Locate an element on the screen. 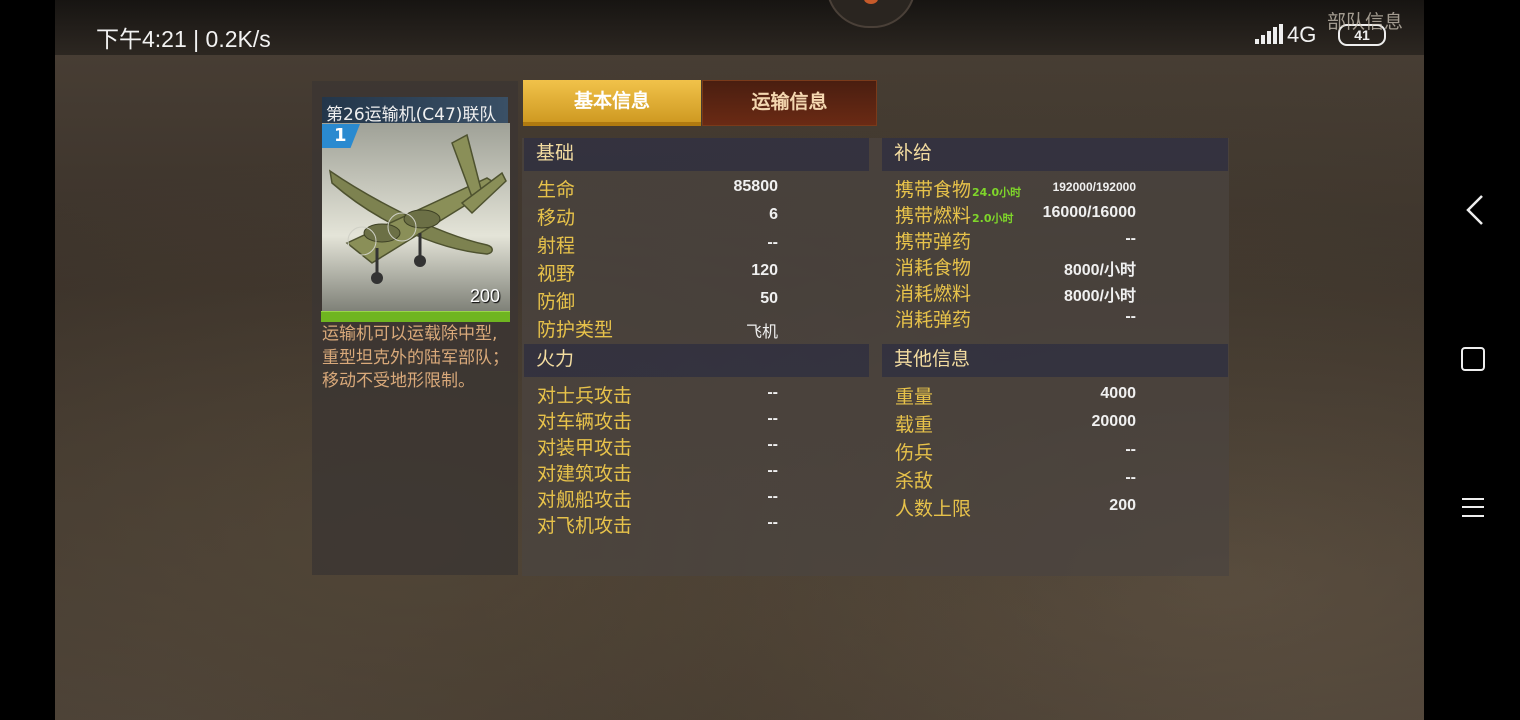 This screenshot has height=720, width=1520. row-label: 防御 is located at coordinates (556, 302).